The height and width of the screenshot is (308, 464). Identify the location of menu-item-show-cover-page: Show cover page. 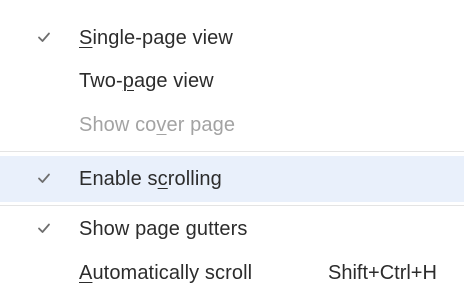
(232, 125).